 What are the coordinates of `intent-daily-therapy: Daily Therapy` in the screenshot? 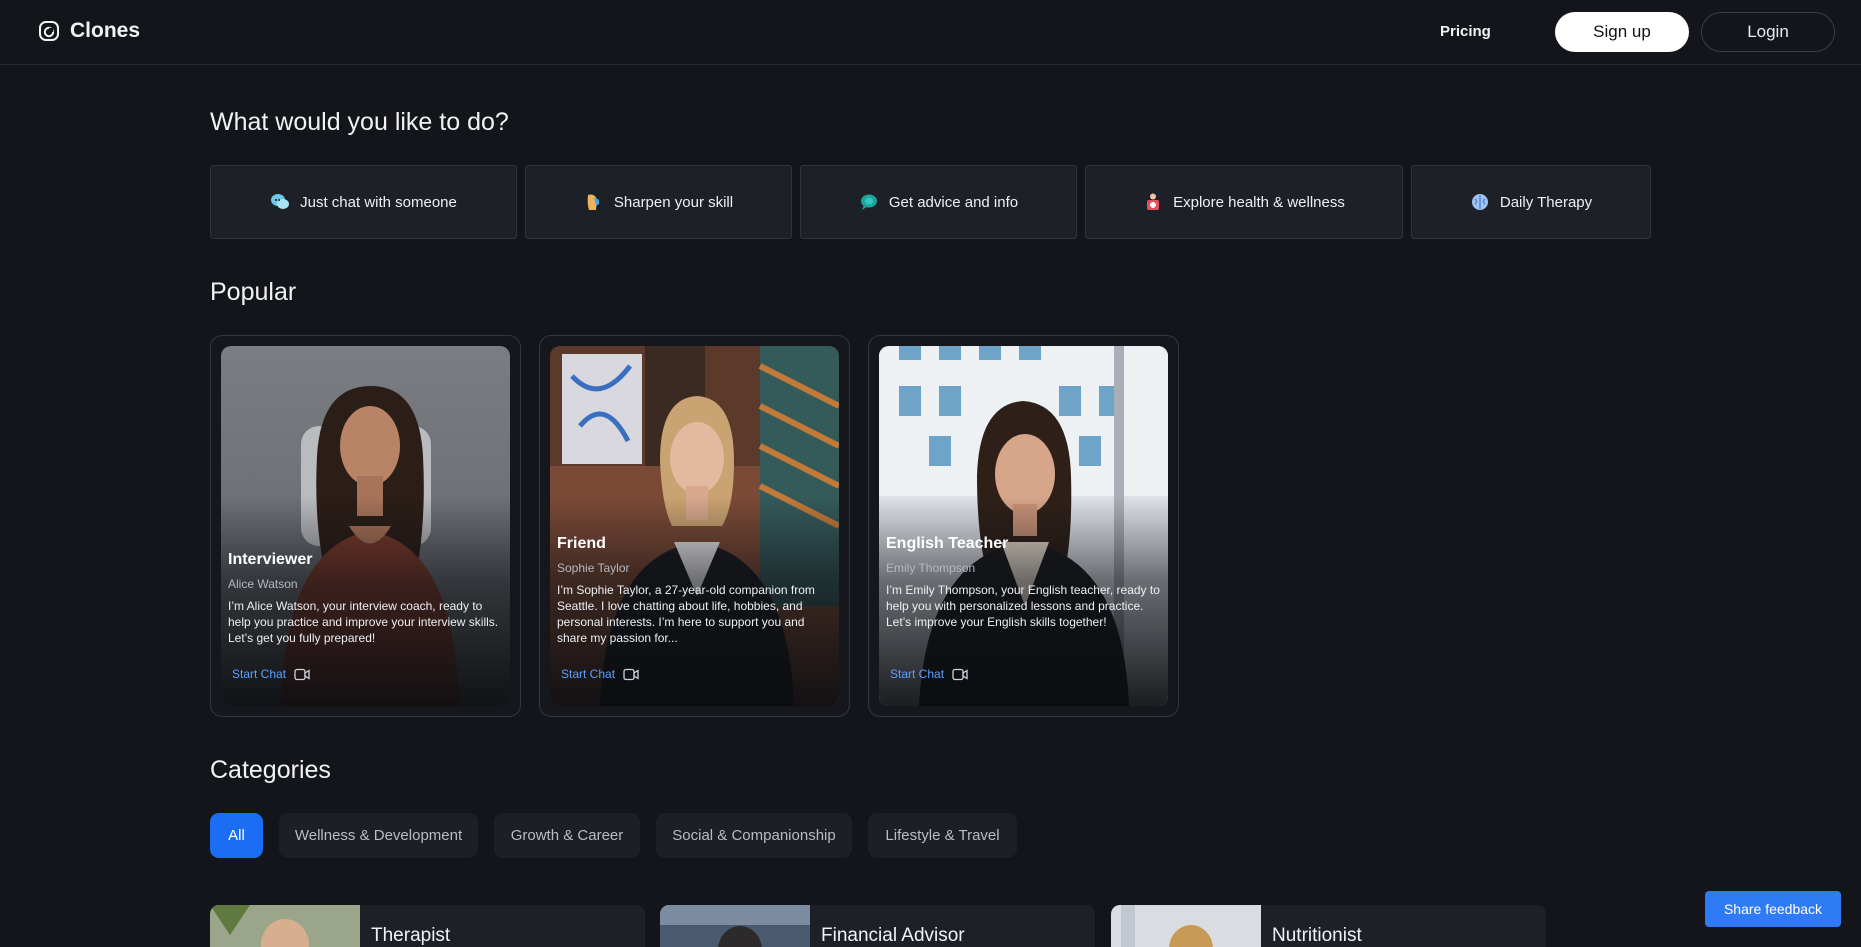 It's located at (1531, 202).